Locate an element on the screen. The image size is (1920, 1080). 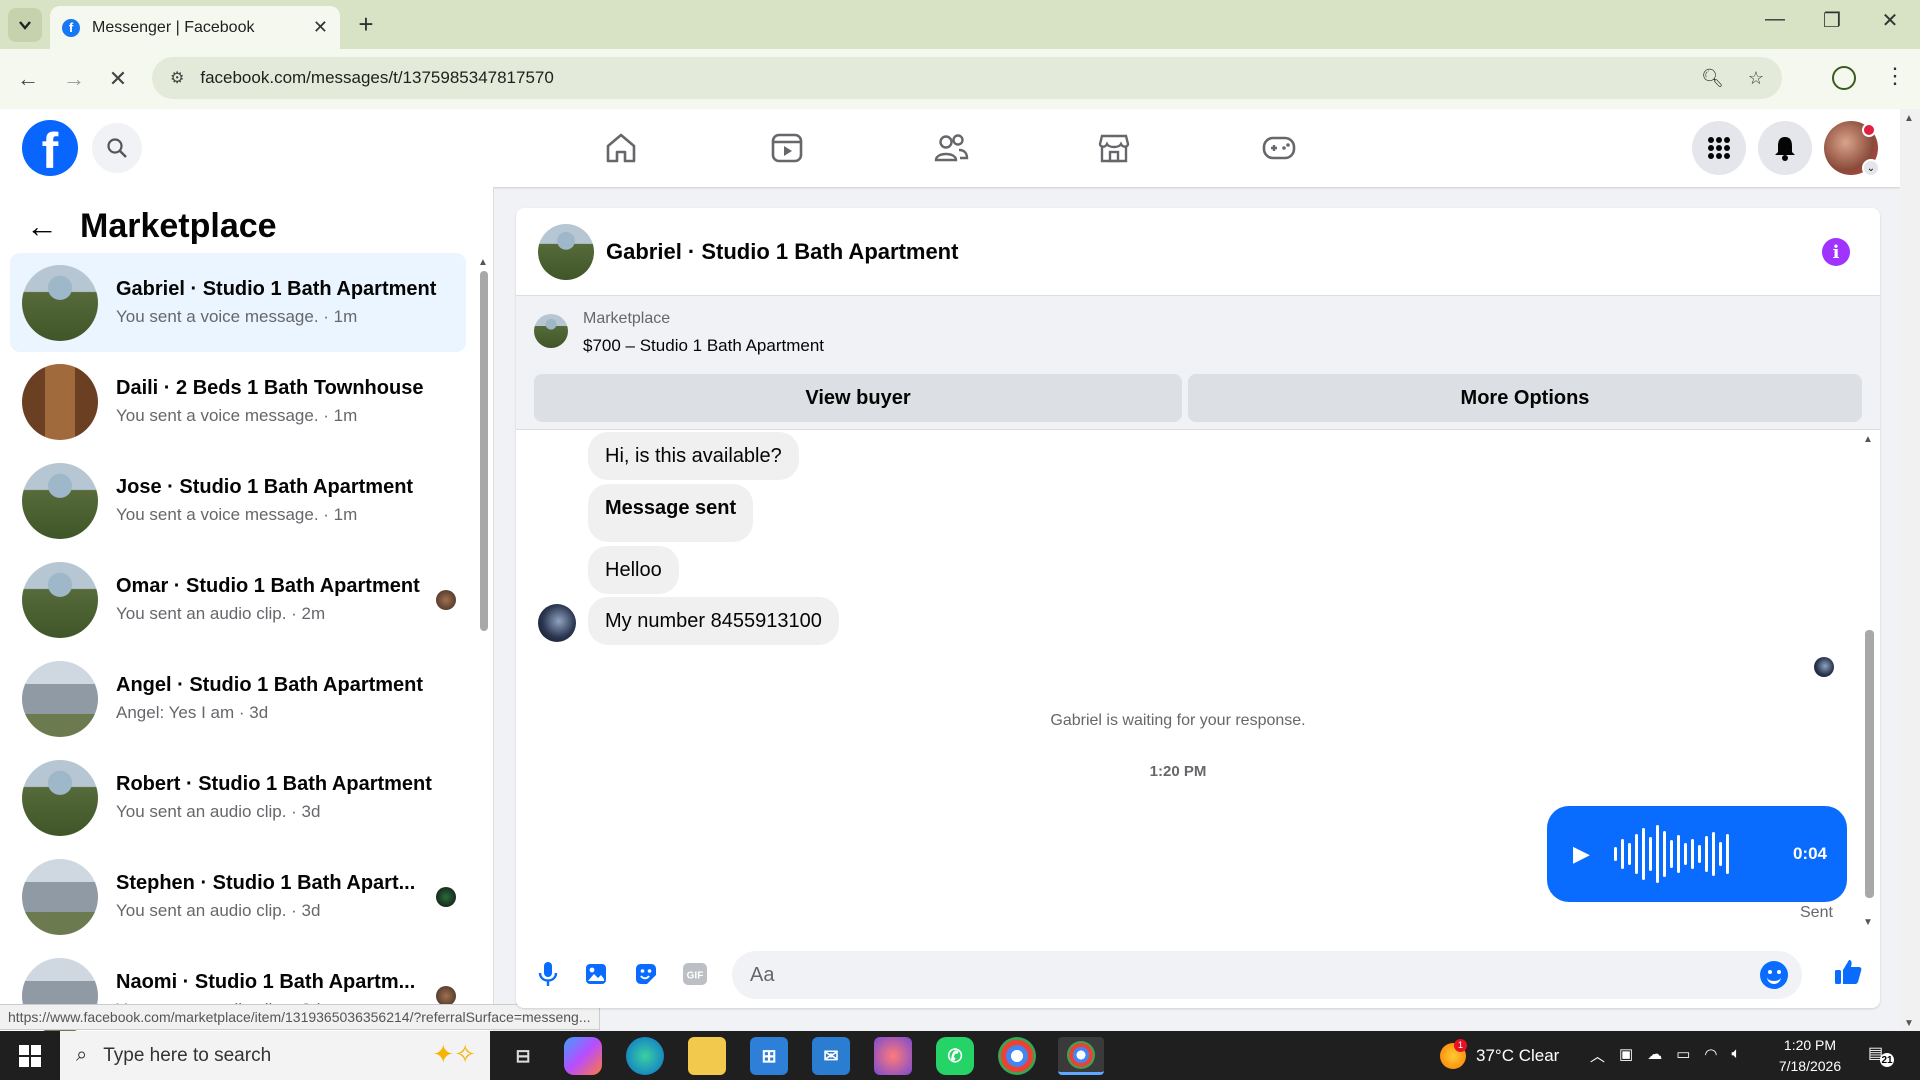
mail-icon: ✉ is located at coordinates (831, 1056).